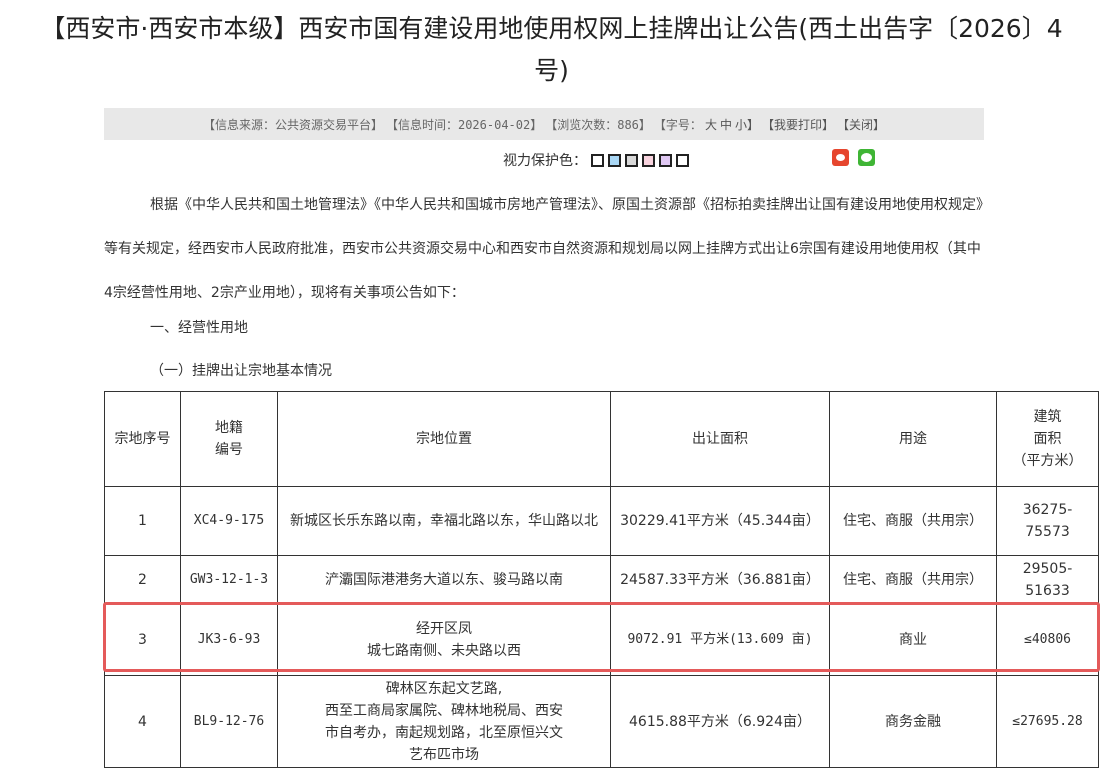 This screenshot has height=773, width=1103. I want to click on info-views: 【浏览次数：886】, so click(598, 124).